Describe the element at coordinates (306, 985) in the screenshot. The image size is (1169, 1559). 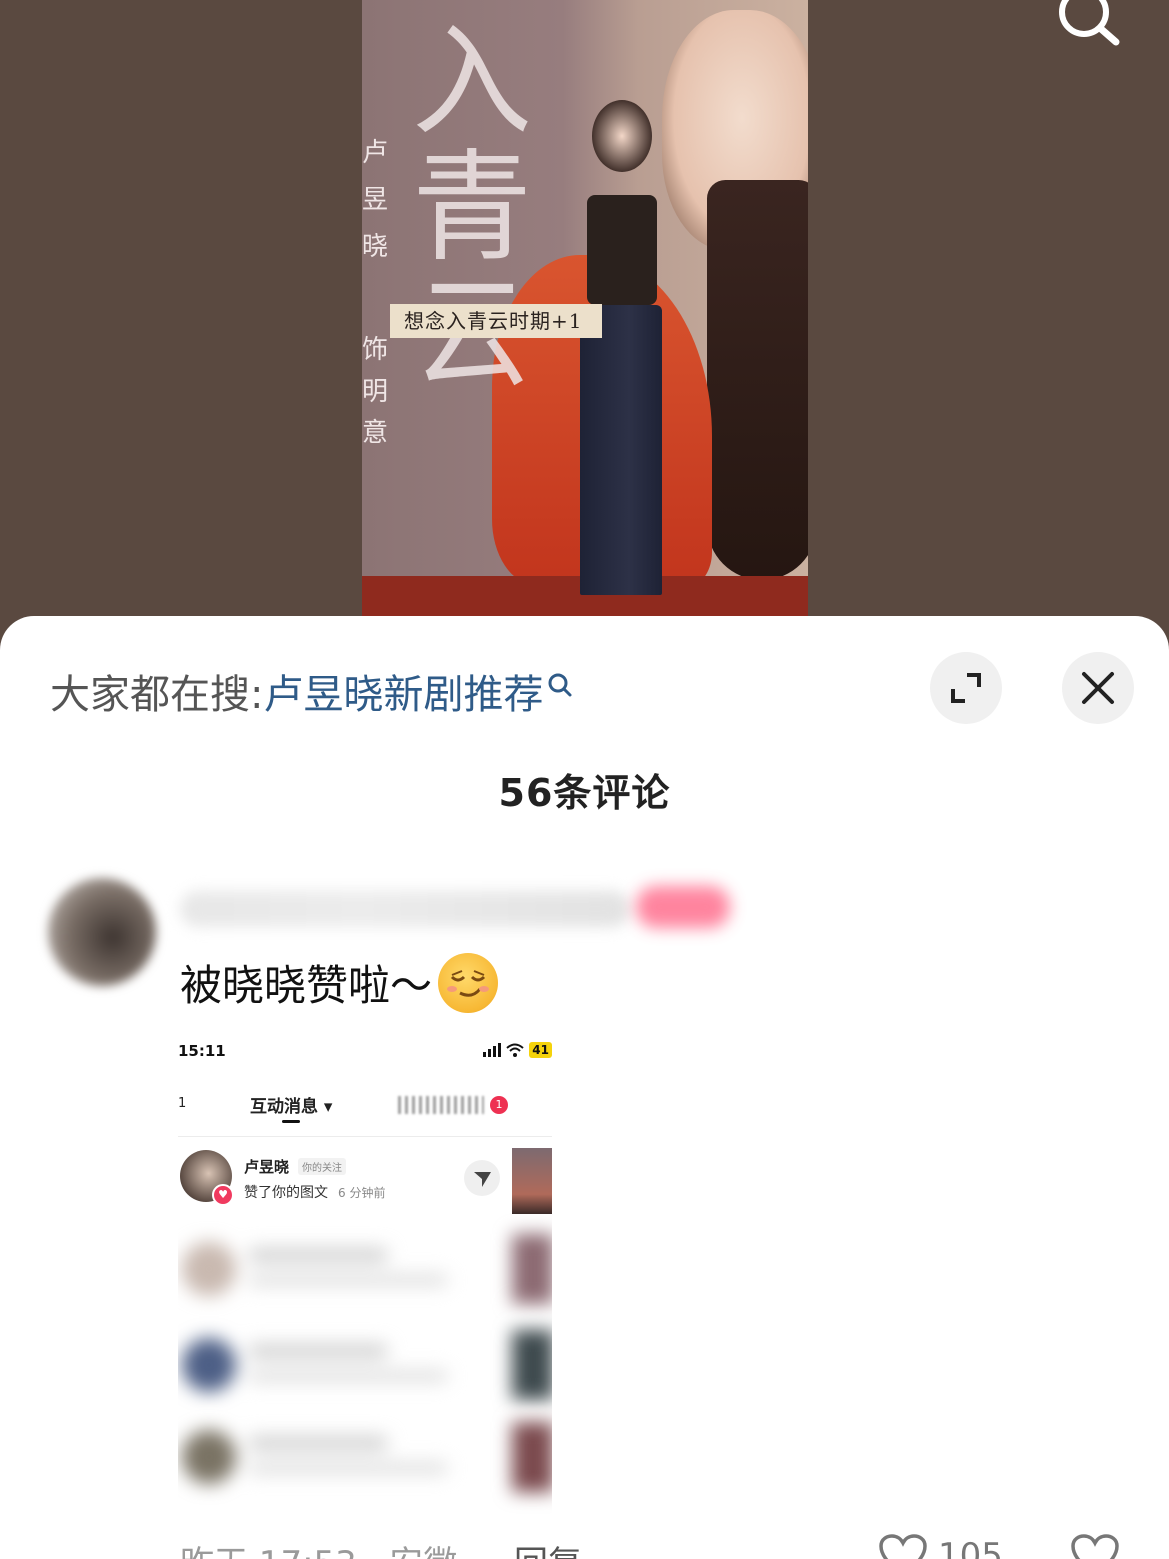
I see `comment-text: 被晓晓赞啦～` at that location.